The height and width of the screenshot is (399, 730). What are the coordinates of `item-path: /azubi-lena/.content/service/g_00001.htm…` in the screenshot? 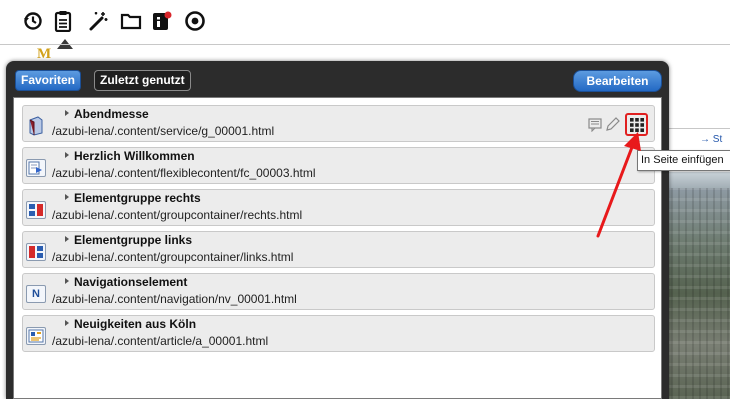 It's located at (163, 131).